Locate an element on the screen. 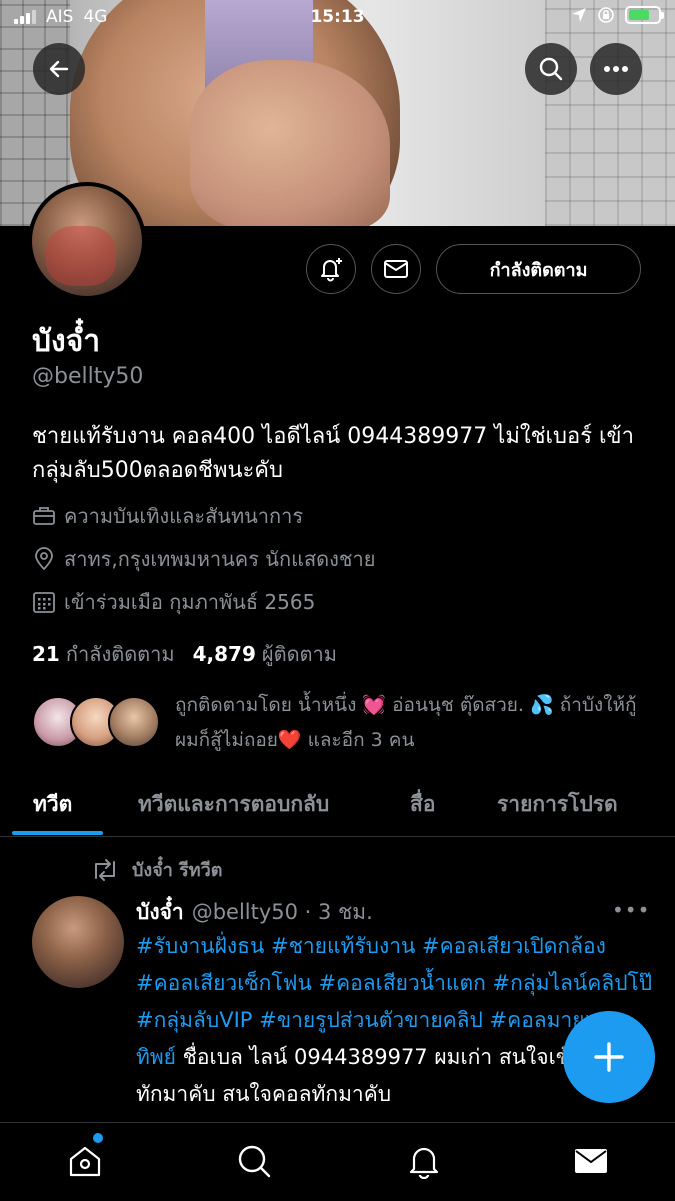  followers-link: 4,879 ผู้ติดตาม is located at coordinates (265, 654).